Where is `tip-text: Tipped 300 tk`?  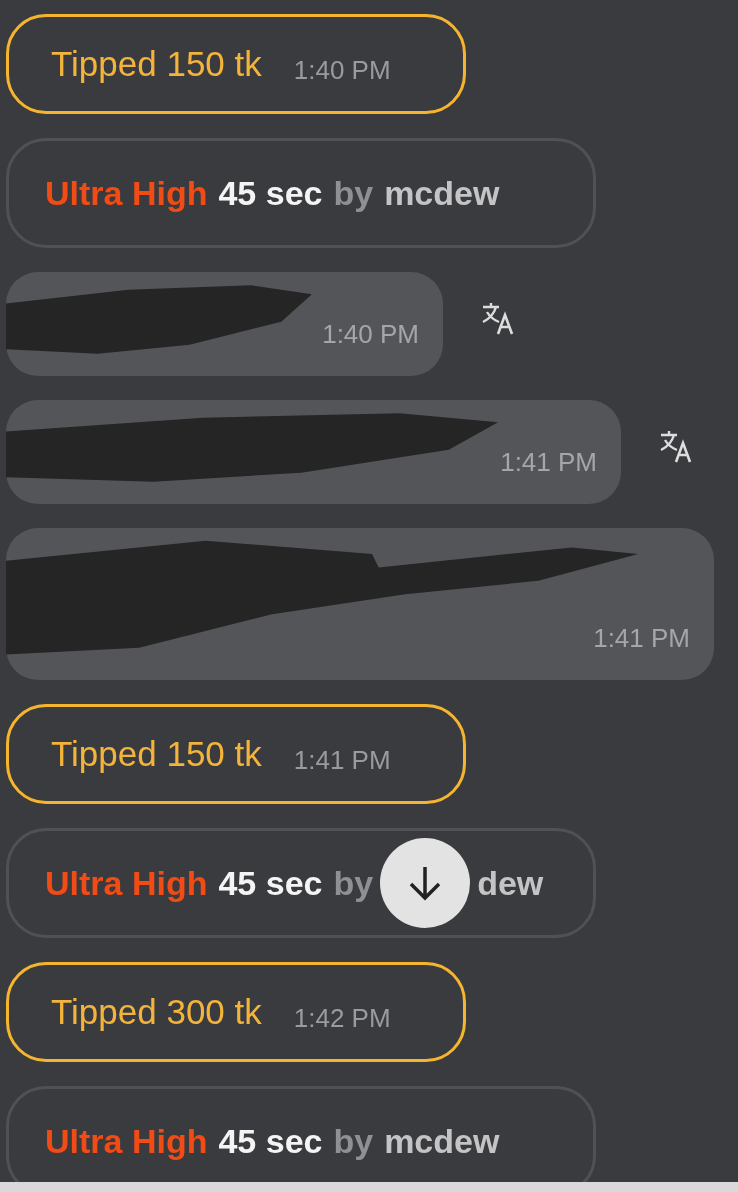
tip-text: Tipped 300 tk is located at coordinates (156, 1012).